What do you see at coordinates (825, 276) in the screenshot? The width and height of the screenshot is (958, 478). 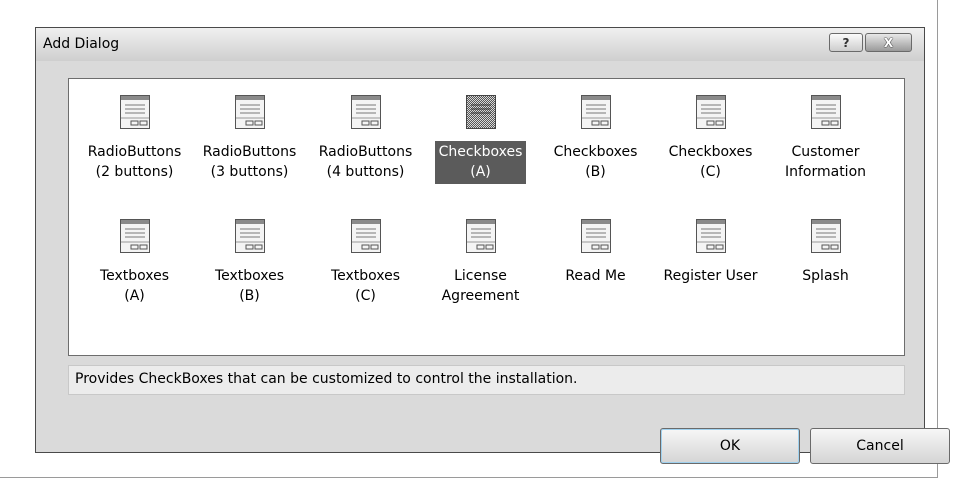 I see `template-label: Splash` at bounding box center [825, 276].